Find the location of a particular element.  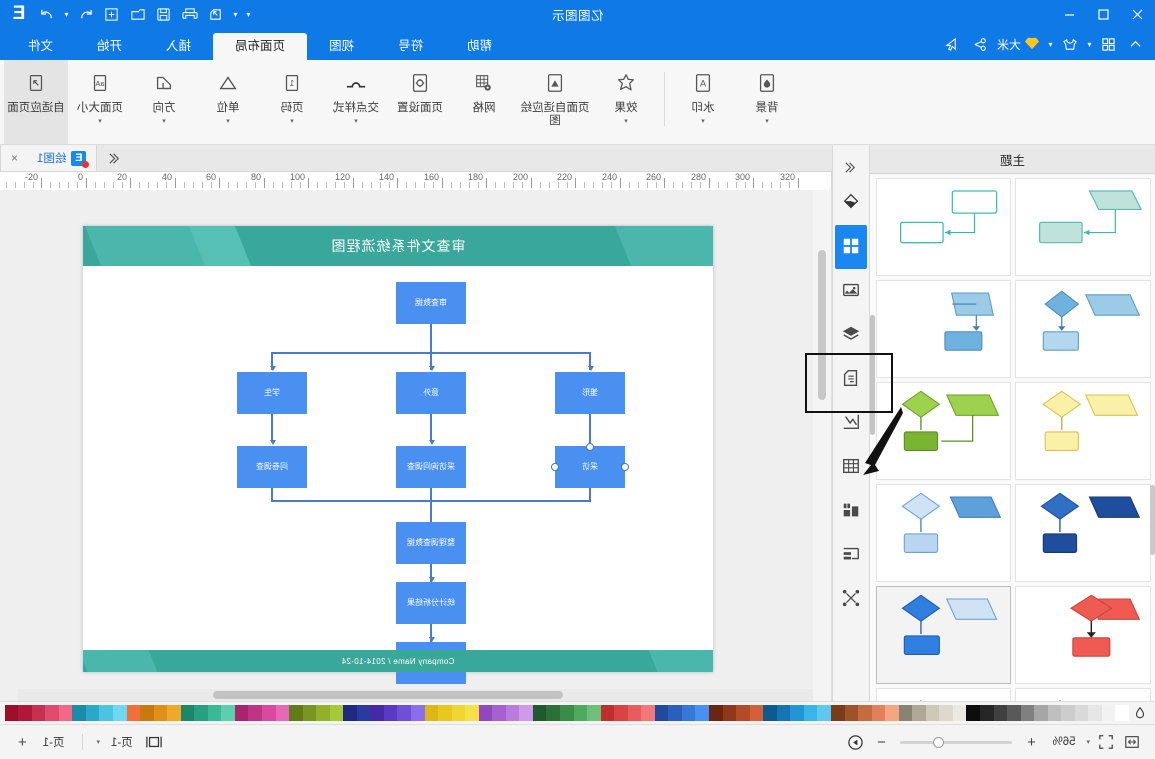

infographic-tool is located at coordinates (851, 511).